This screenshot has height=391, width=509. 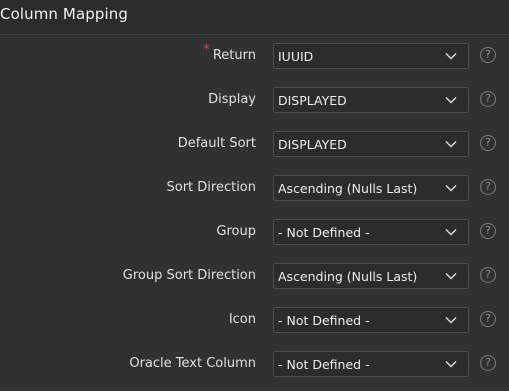 I want to click on sort-direction-select: Ascending (Nulls Last), so click(x=371, y=188).